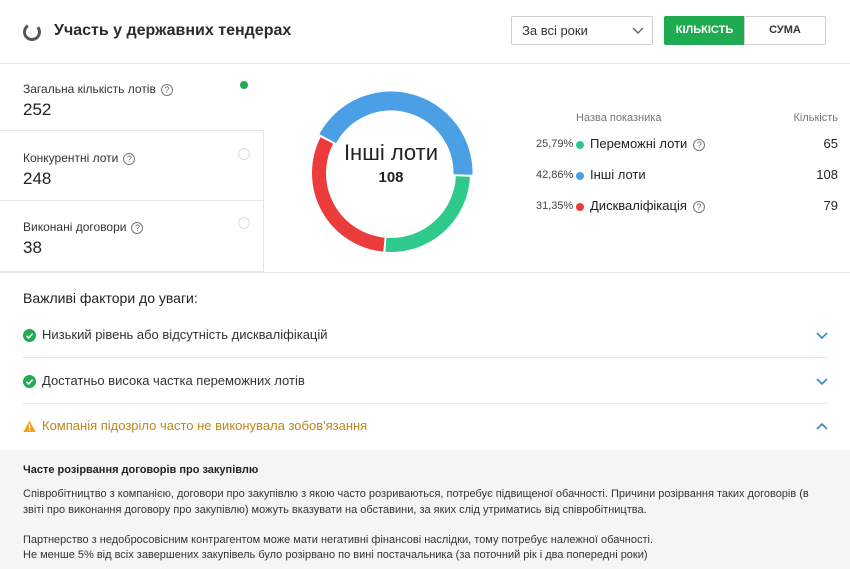  Describe the element at coordinates (555, 30) in the screenshot. I see `period-select-value: За всі роки` at that location.